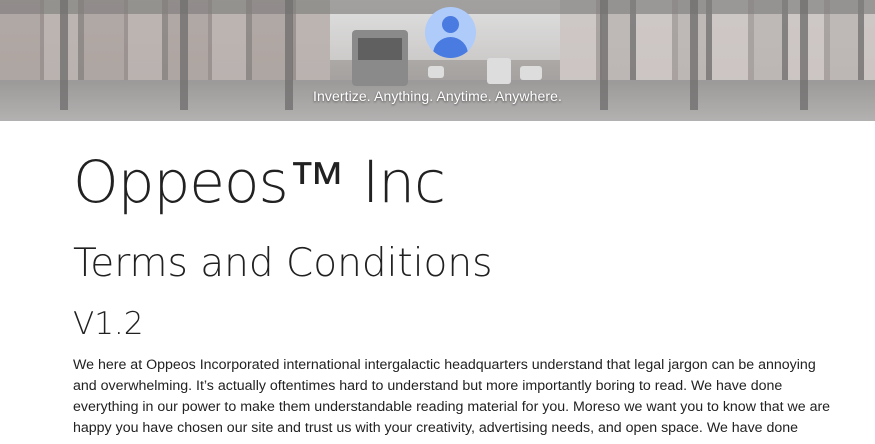  I want to click on account-circle-icon, so click(450, 32).